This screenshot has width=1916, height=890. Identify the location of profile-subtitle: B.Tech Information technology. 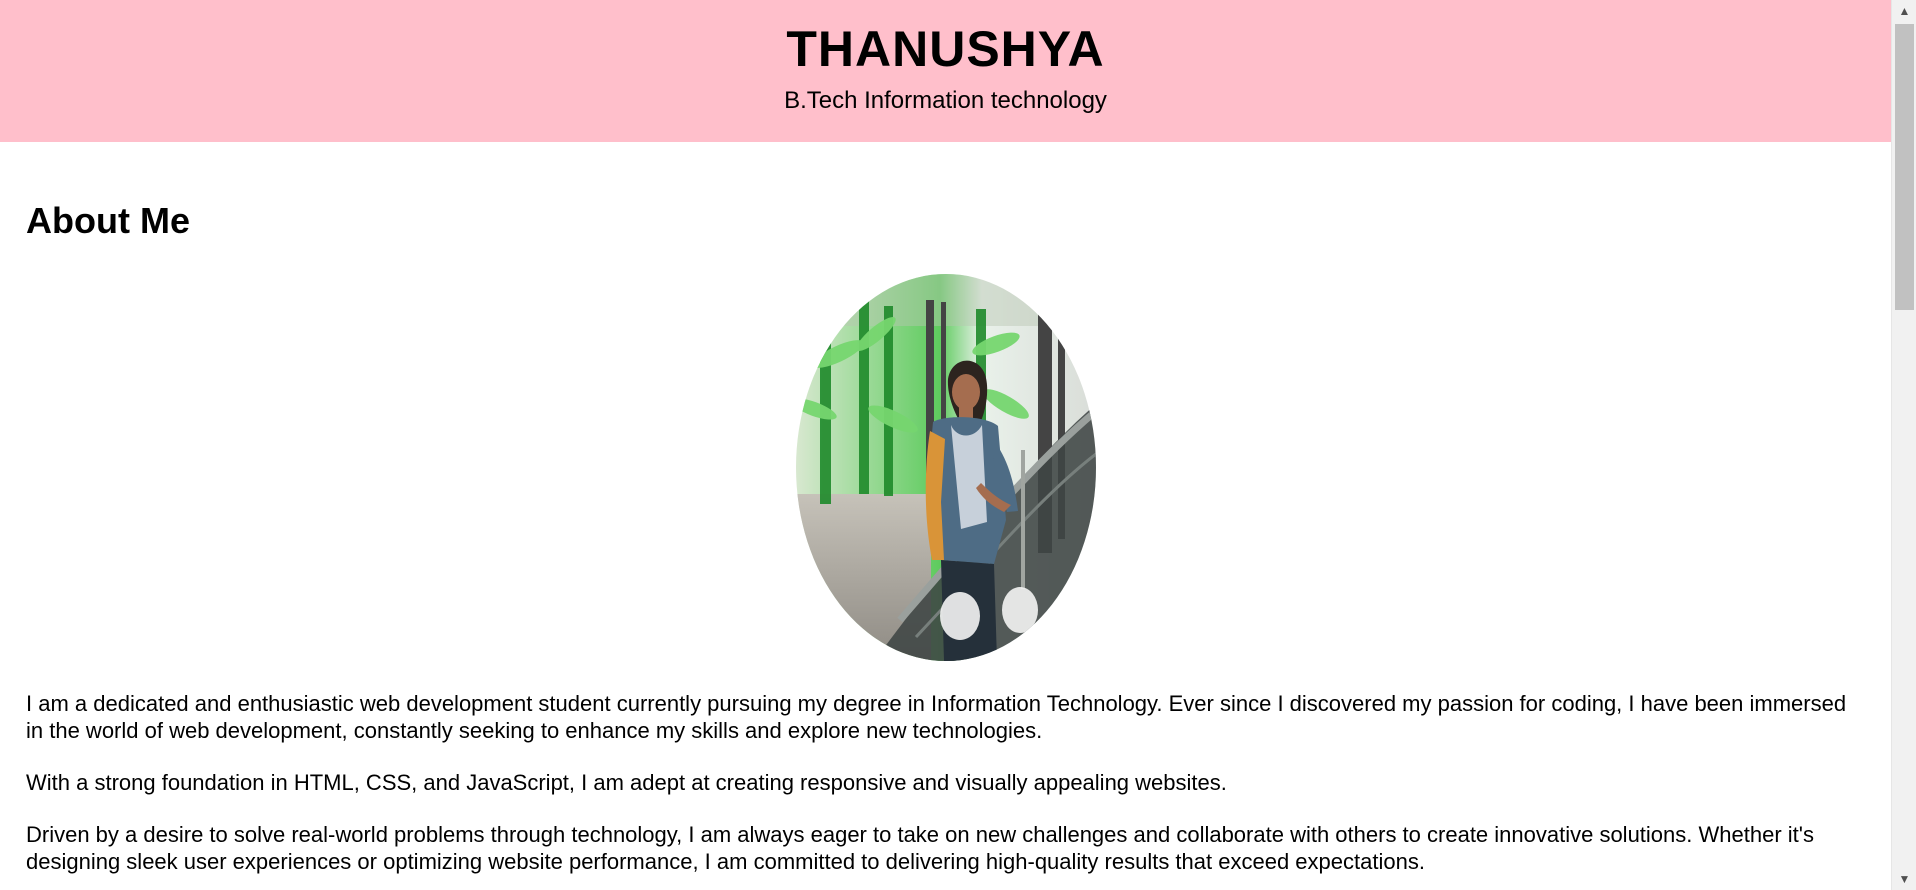
(945, 100).